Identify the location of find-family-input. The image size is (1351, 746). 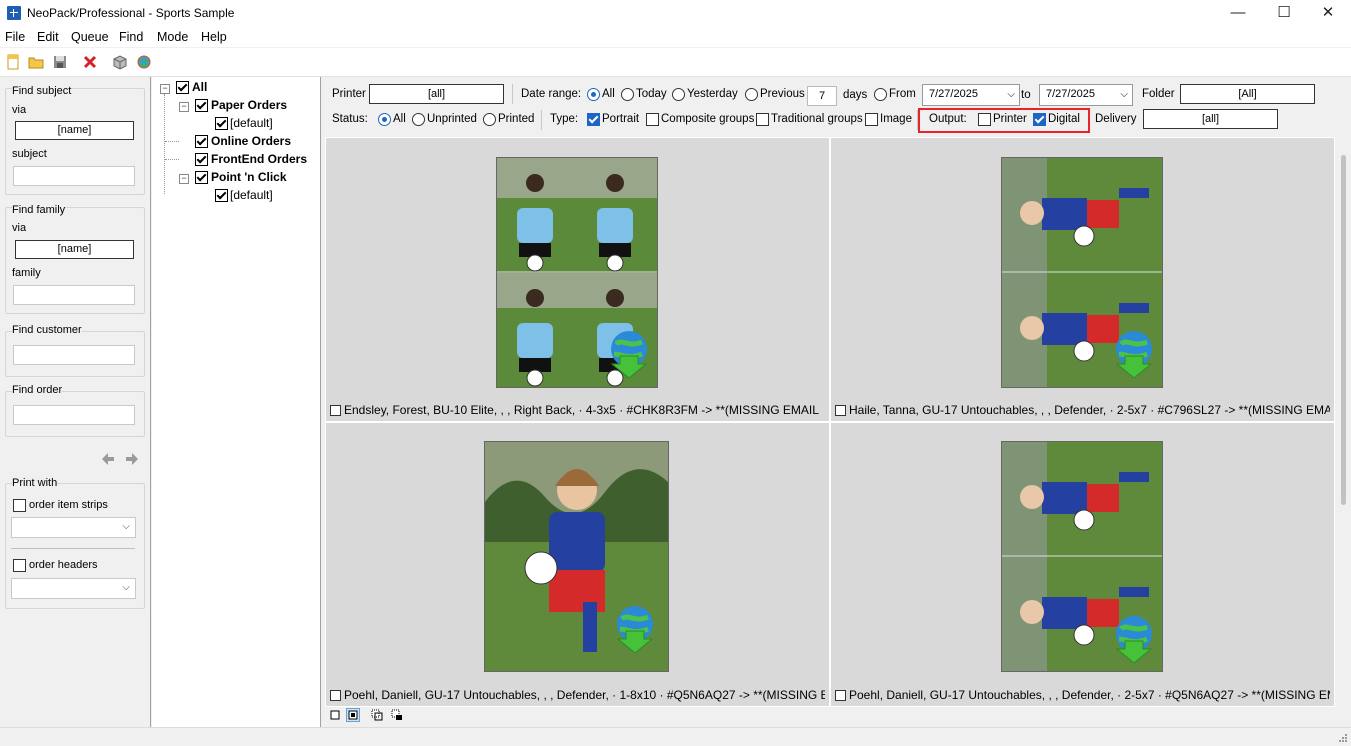
(74, 295).